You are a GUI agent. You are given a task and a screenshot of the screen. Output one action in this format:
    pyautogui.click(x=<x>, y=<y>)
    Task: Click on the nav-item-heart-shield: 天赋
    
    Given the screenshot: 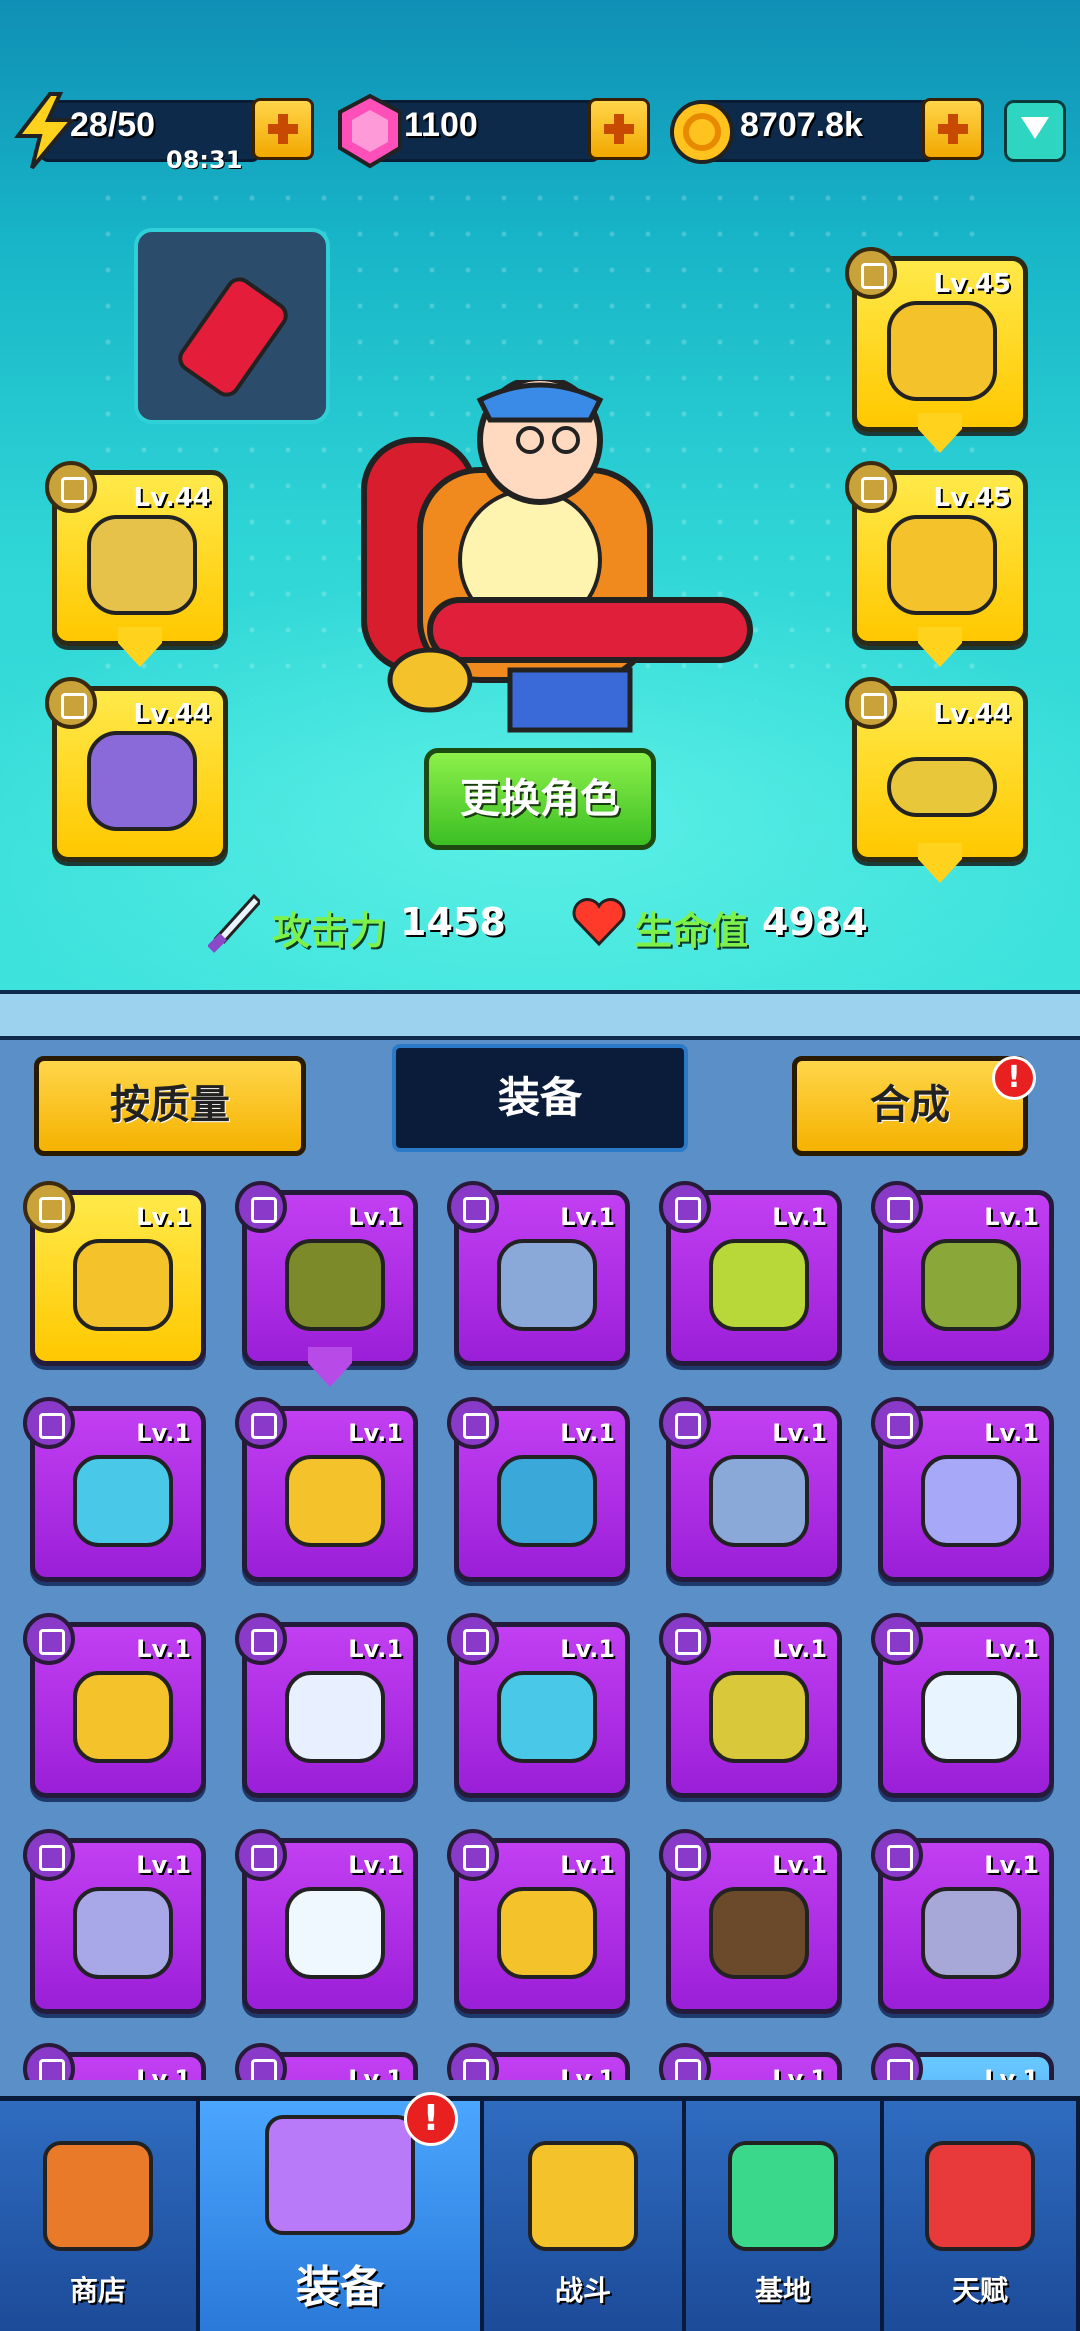 What is the action you would take?
    pyautogui.click(x=982, y=2216)
    